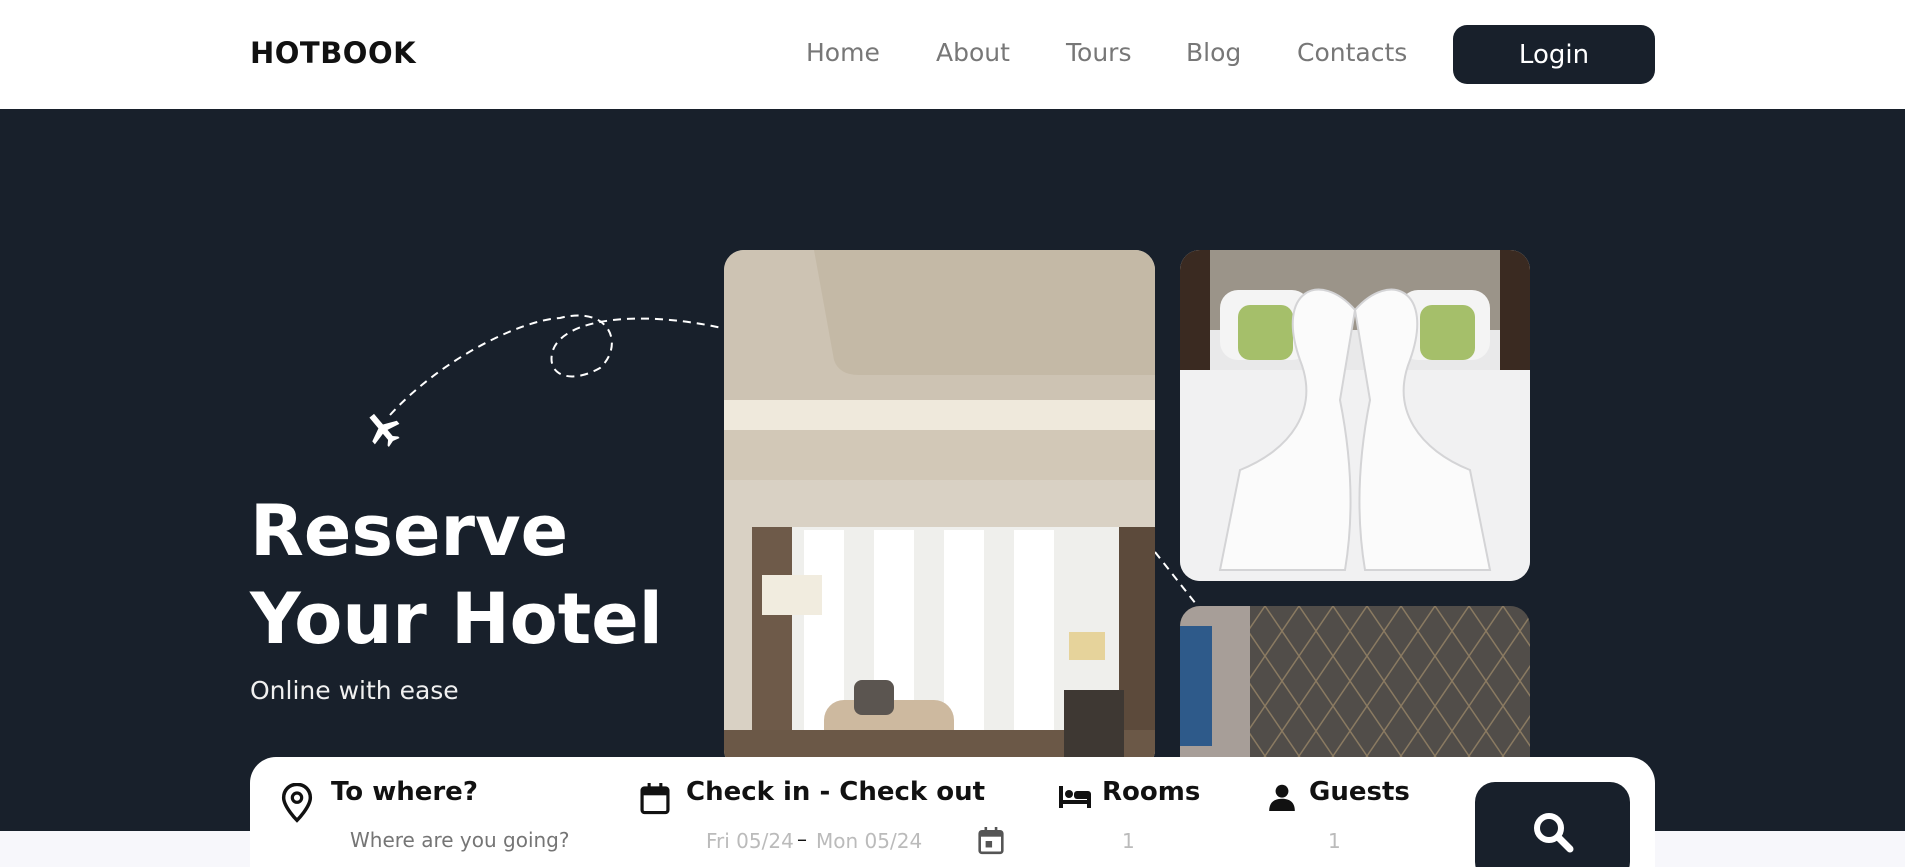 The height and width of the screenshot is (867, 1905). What do you see at coordinates (404, 792) in the screenshot?
I see `destination-label: To where?` at bounding box center [404, 792].